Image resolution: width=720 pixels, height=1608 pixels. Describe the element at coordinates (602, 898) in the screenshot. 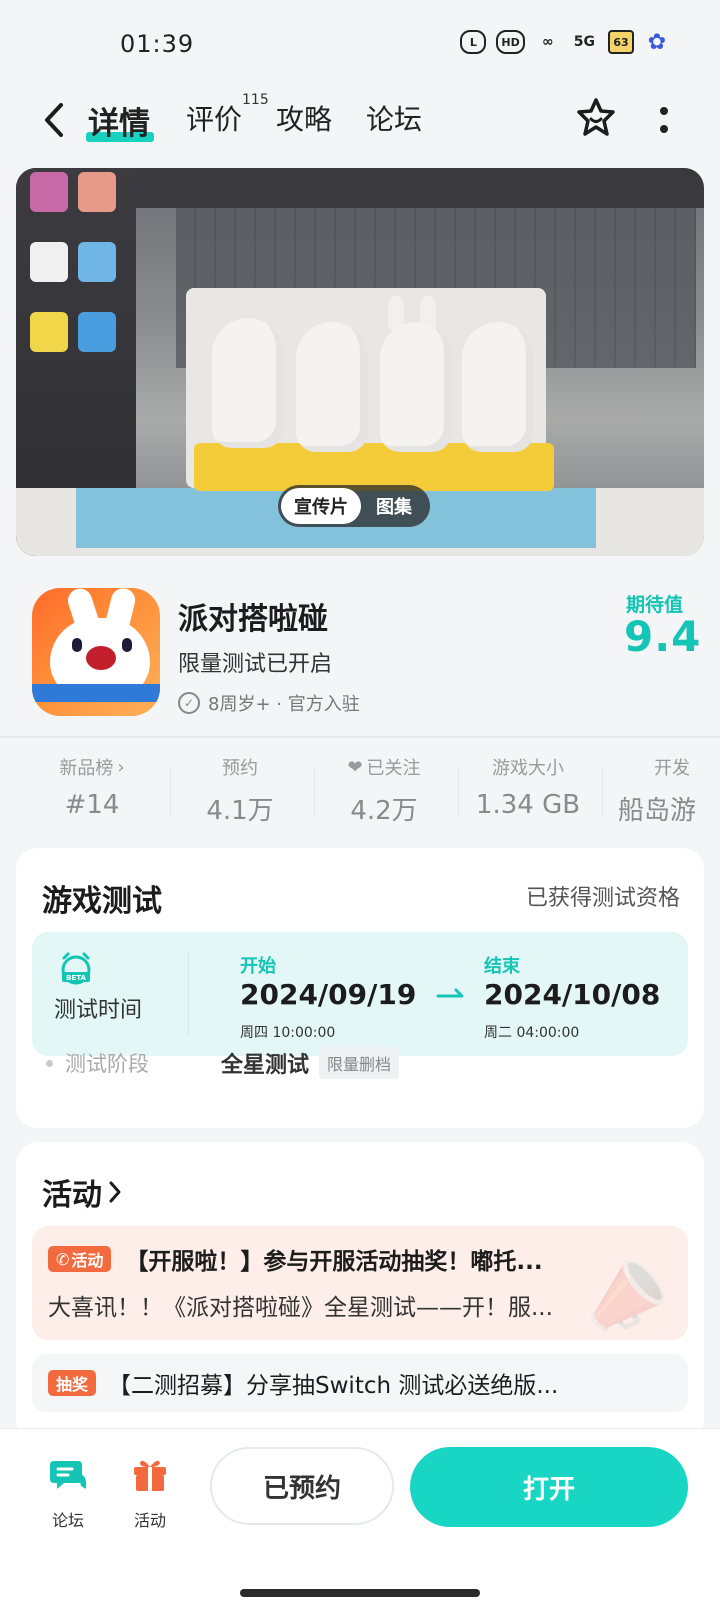

I see `test-qualified-status: 已获得测试资格` at that location.